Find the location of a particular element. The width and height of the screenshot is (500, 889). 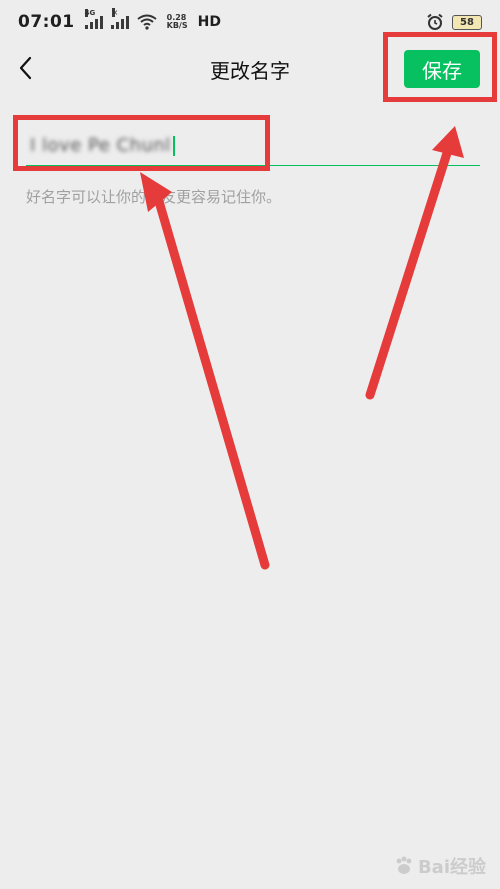

watermark: Bai经验 is located at coordinates (439, 866).